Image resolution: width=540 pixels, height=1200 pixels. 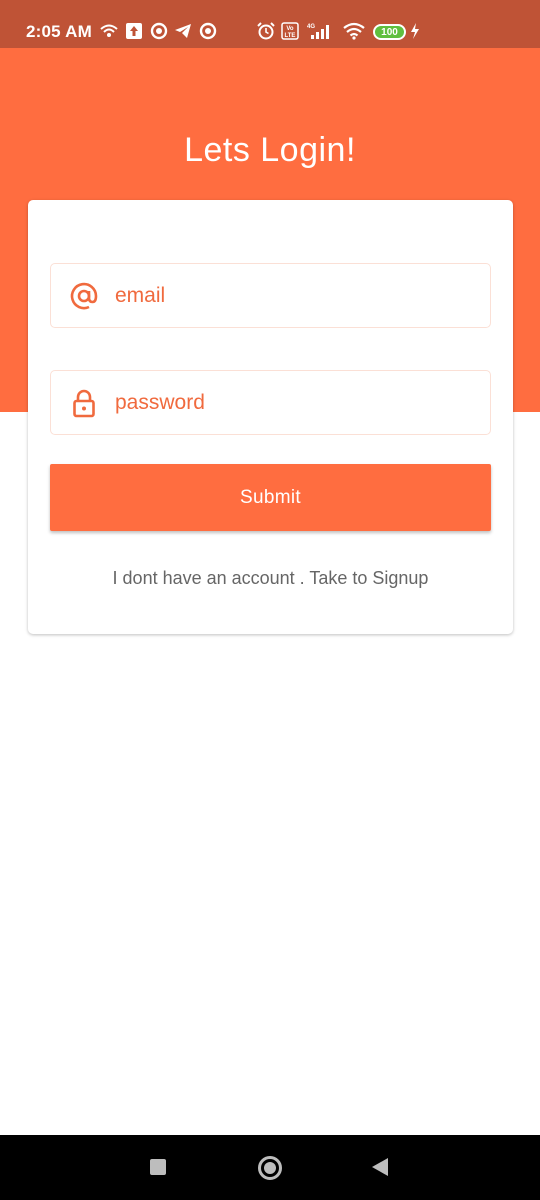 I want to click on back-button, so click(x=380, y=1167).